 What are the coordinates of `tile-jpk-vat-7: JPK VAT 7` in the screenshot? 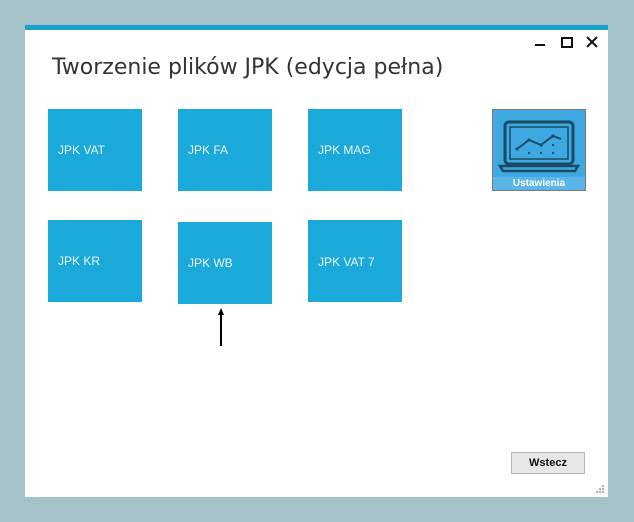 It's located at (355, 261).